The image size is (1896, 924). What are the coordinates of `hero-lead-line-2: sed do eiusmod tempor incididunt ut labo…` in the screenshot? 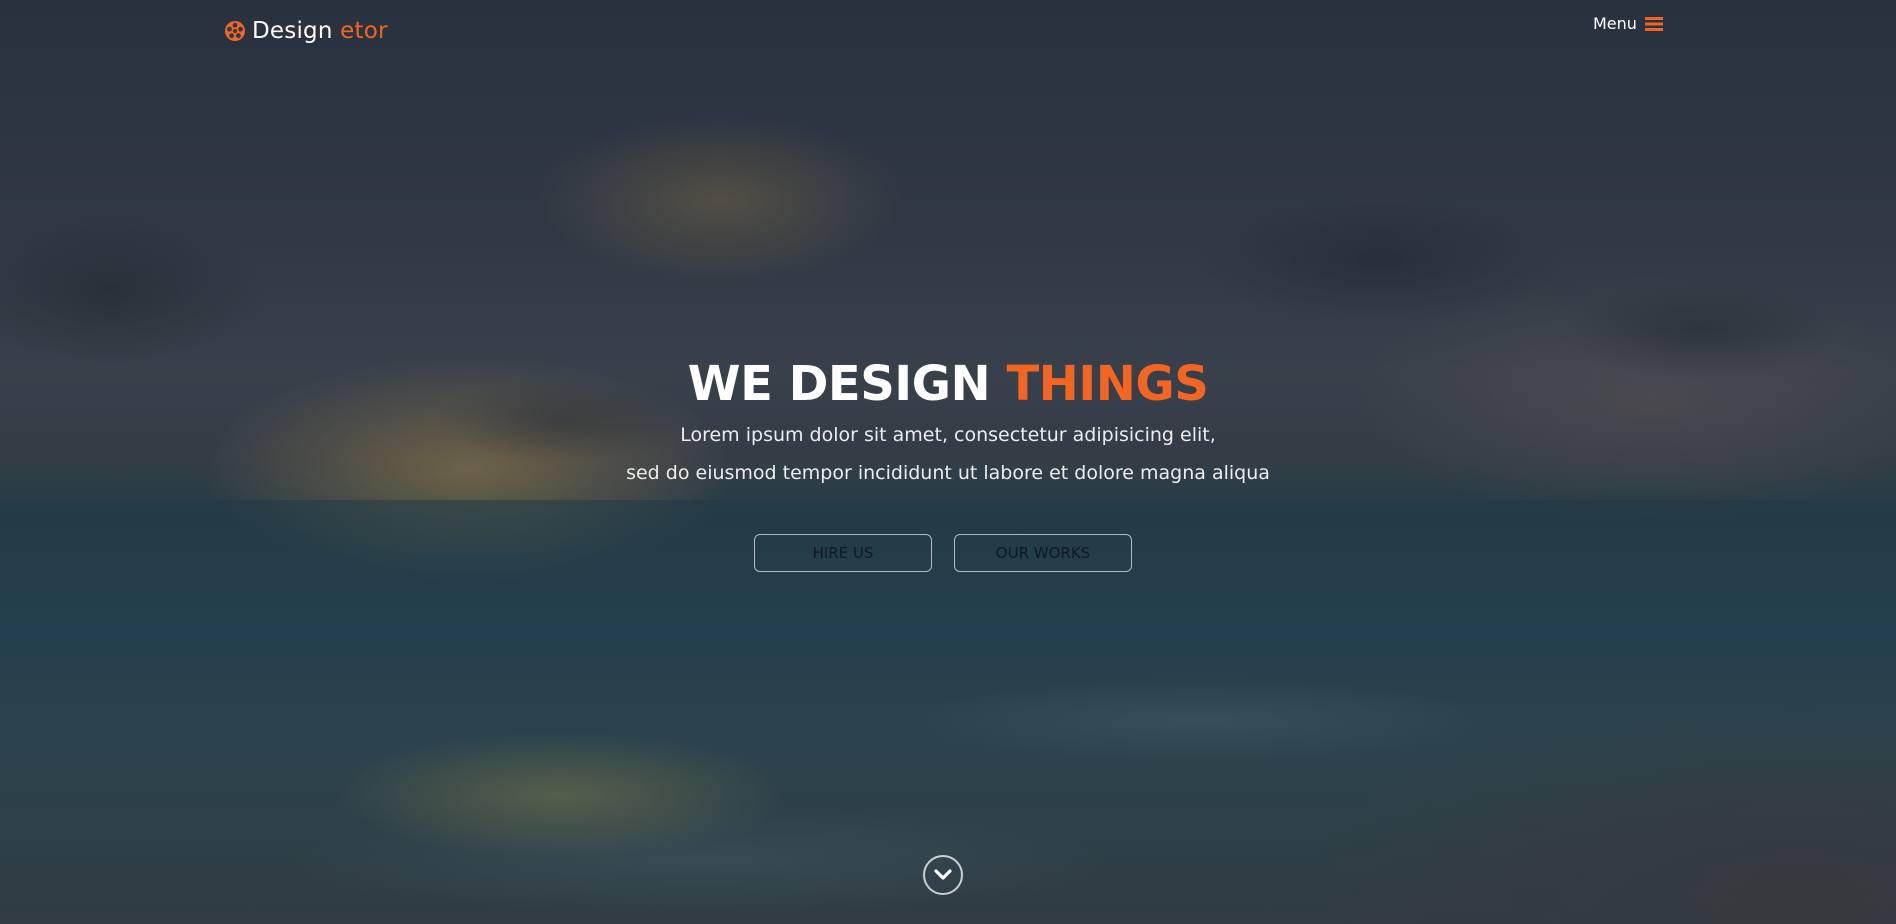 It's located at (948, 473).